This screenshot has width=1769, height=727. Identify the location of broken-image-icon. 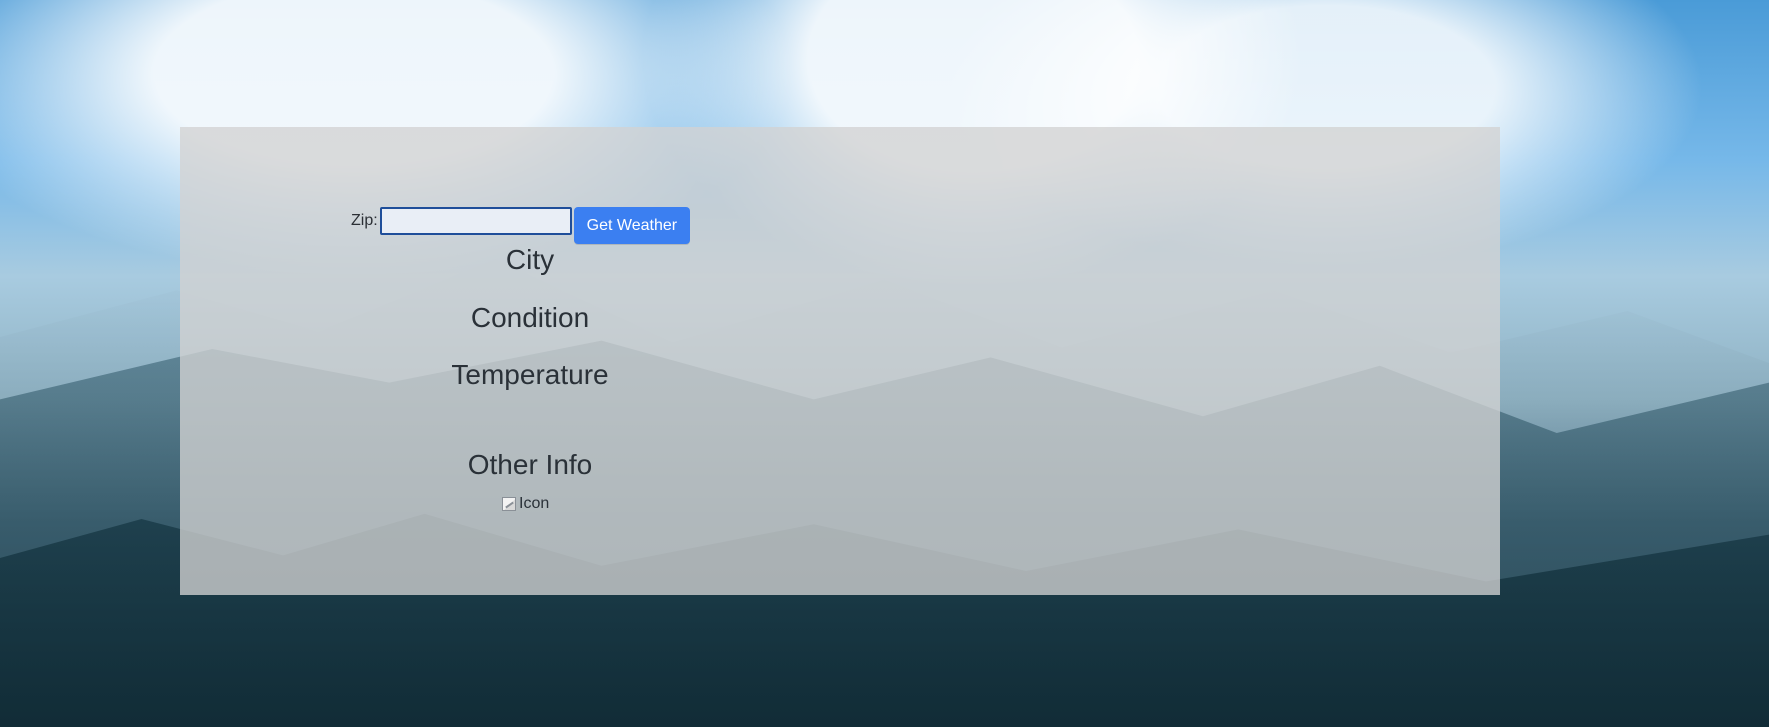
(509, 504).